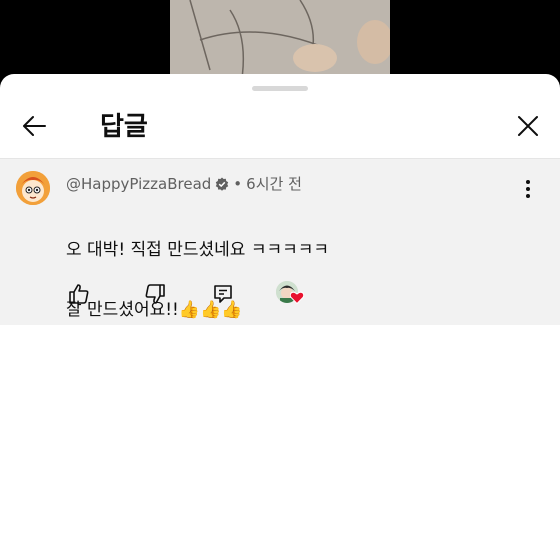 Image resolution: width=560 pixels, height=560 pixels. Describe the element at coordinates (33, 188) in the screenshot. I see `avatar` at that location.